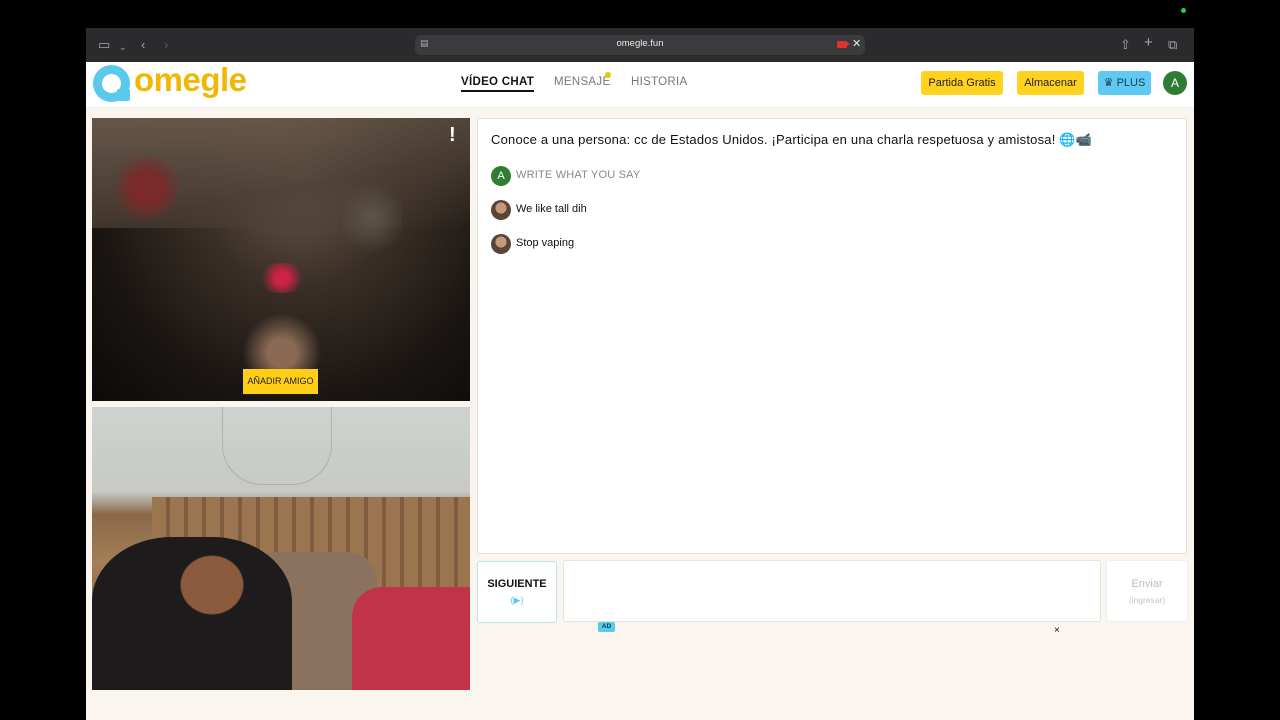 Image resolution: width=1280 pixels, height=720 pixels. What do you see at coordinates (372, 218) in the screenshot?
I see `remote-video-light` at bounding box center [372, 218].